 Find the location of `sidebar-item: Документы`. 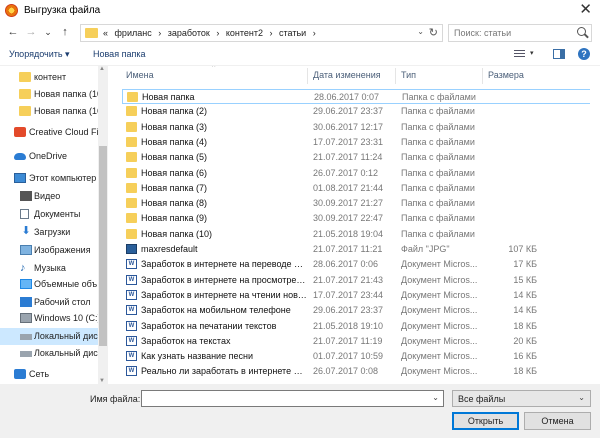

sidebar-item: Документы is located at coordinates (49, 214).